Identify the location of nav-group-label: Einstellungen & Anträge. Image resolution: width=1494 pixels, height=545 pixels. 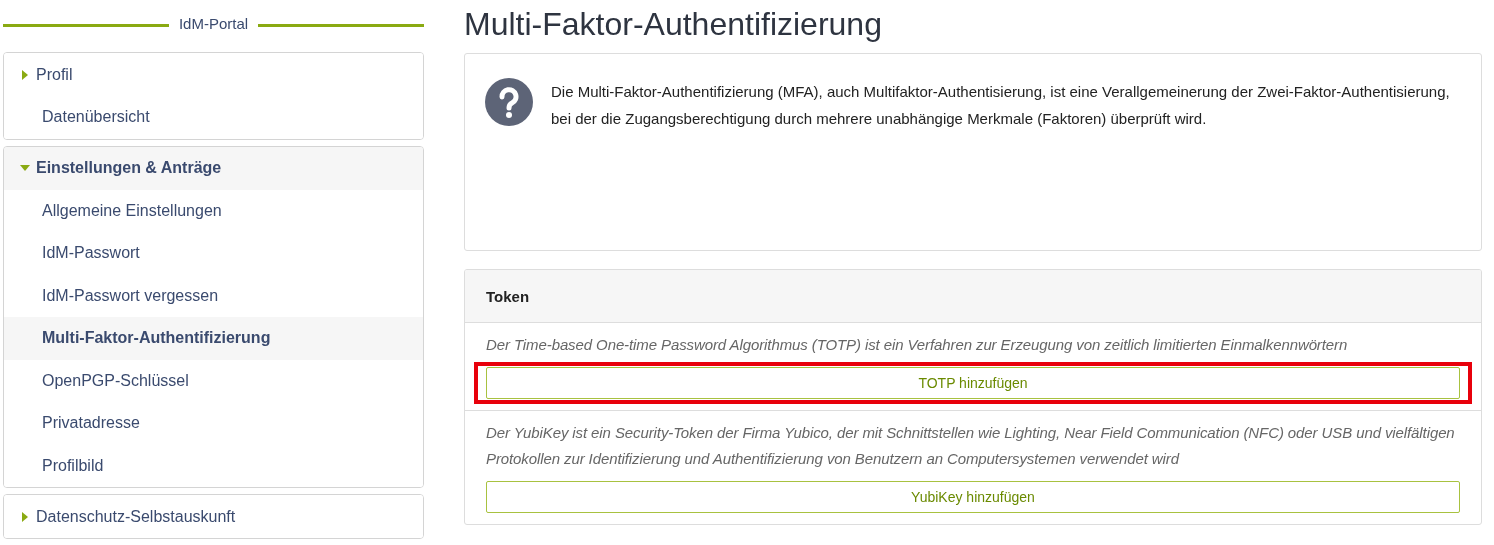
(129, 168).